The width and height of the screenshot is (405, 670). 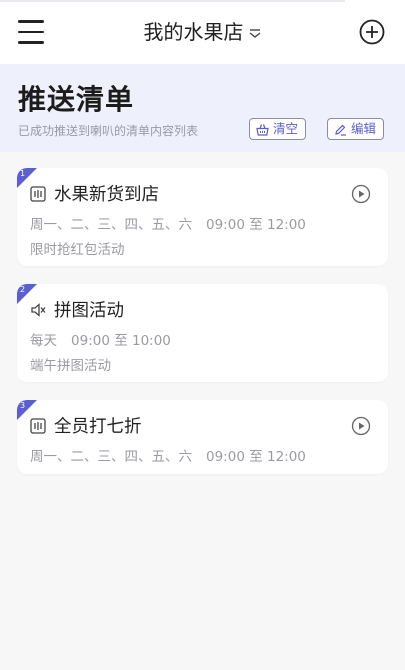 What do you see at coordinates (38, 310) in the screenshot?
I see `muted-speaker-icon` at bounding box center [38, 310].